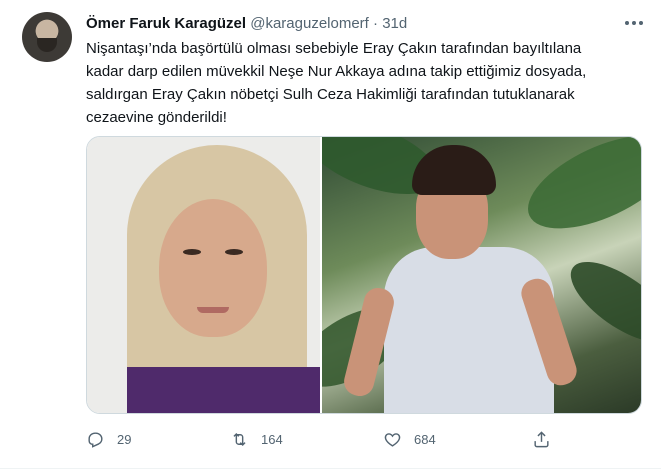 This screenshot has width=661, height=469. Describe the element at coordinates (394, 23) in the screenshot. I see `tweet-time: 31d` at that location.